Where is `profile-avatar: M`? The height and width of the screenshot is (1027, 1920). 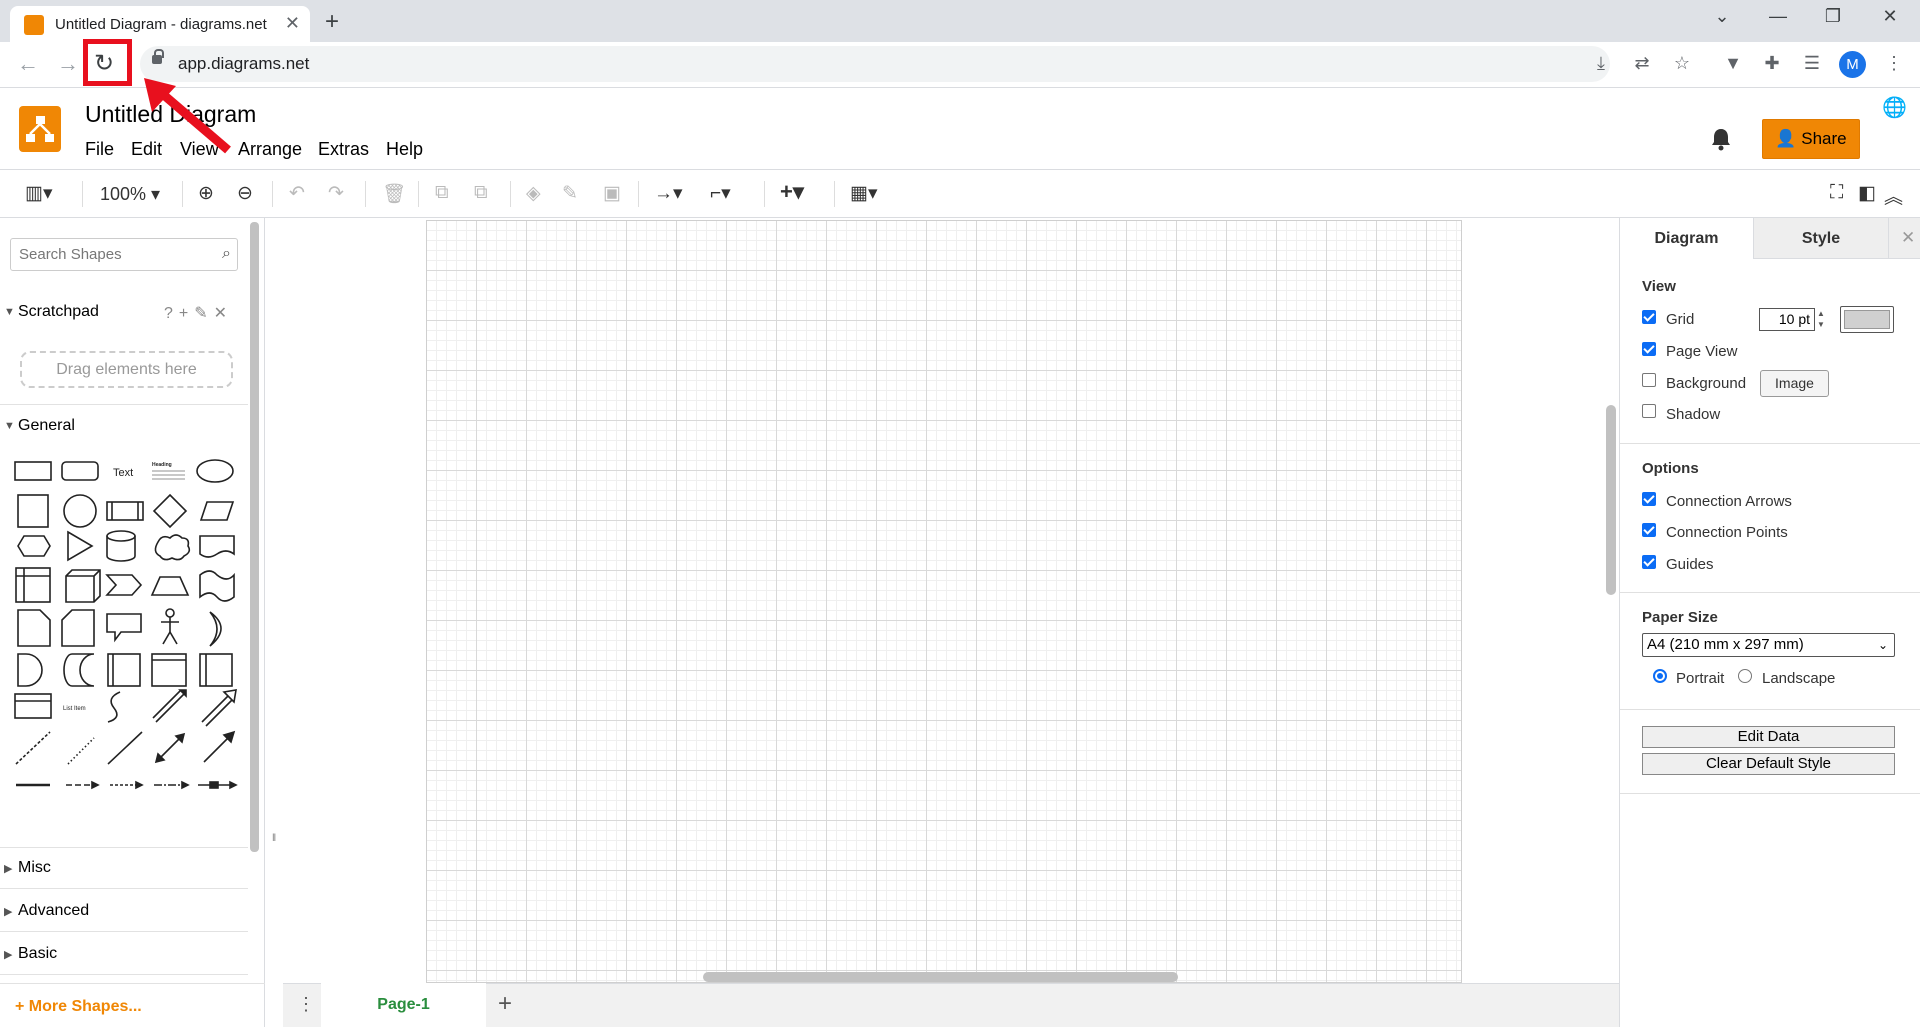 profile-avatar: M is located at coordinates (1852, 64).